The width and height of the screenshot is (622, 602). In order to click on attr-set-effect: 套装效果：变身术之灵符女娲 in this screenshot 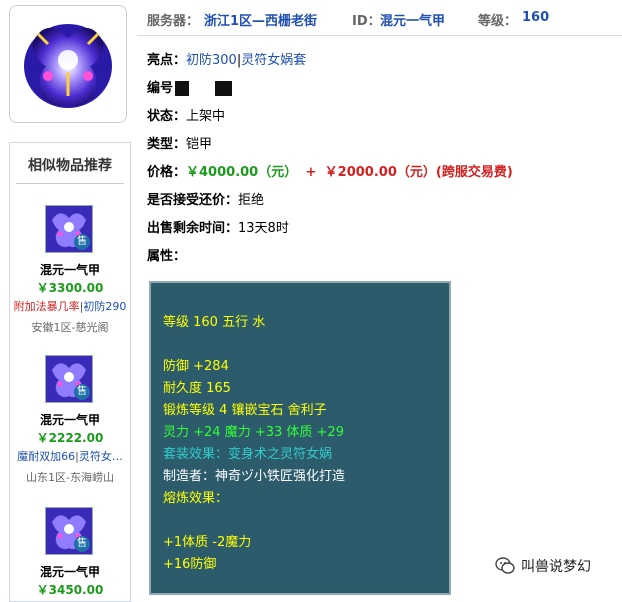, I will do `click(248, 454)`.